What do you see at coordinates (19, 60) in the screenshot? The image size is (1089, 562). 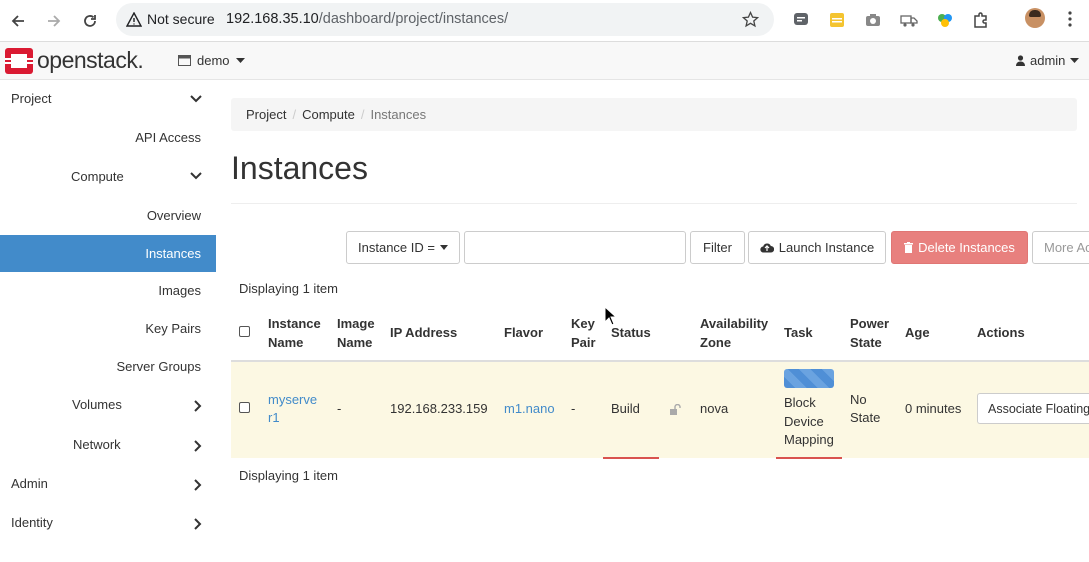 I see `openstack-logo-icon` at bounding box center [19, 60].